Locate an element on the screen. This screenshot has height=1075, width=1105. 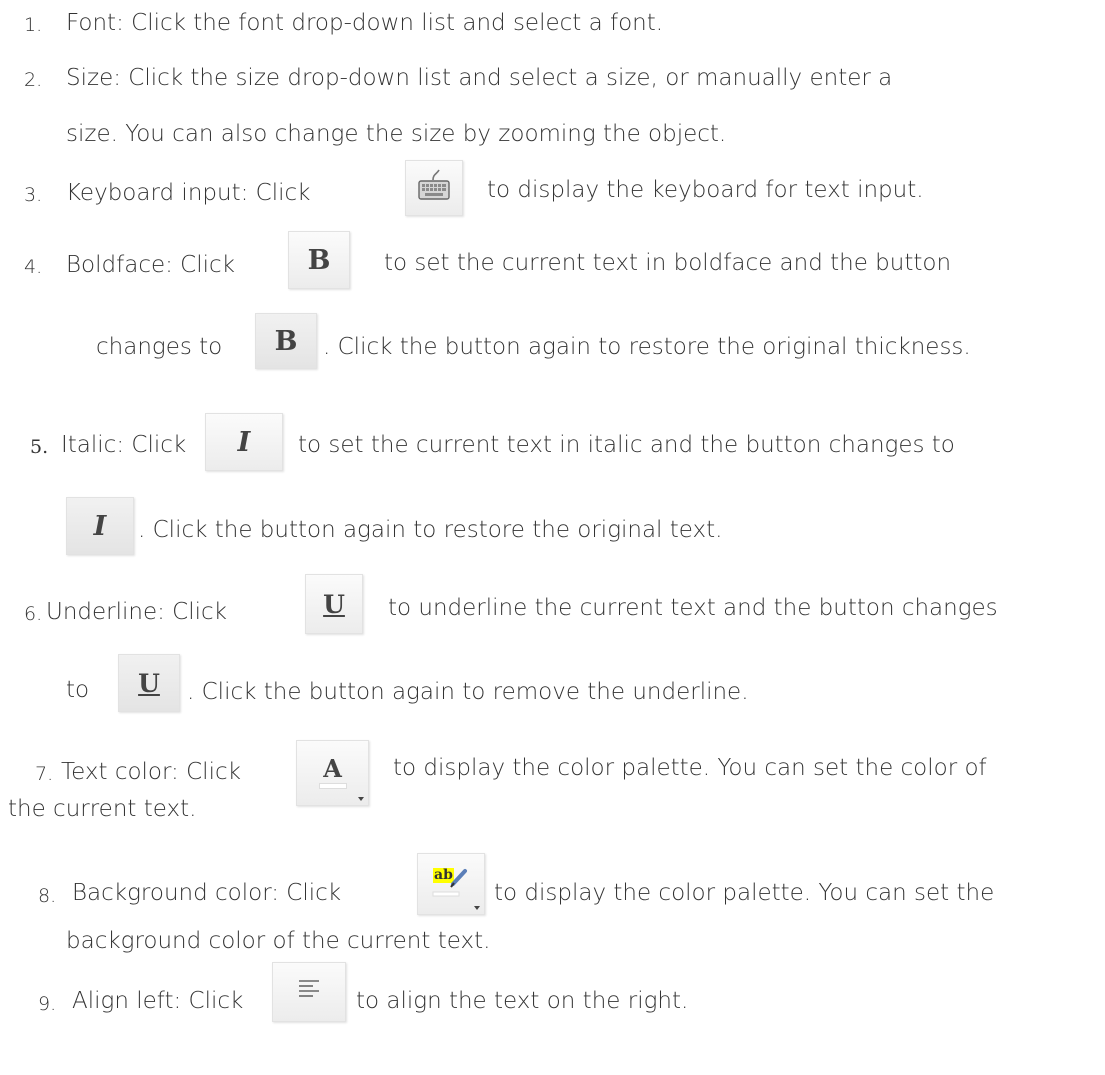
italic-button-active: I is located at coordinates (100, 526).